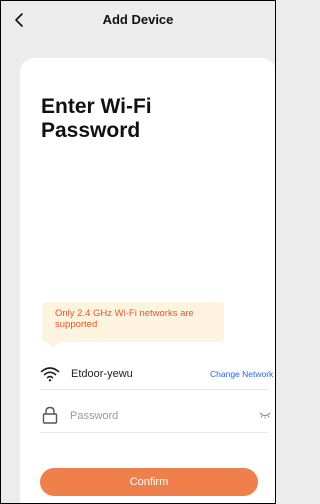 This screenshot has height=504, width=320. I want to click on chevron-left-icon, so click(19, 20).